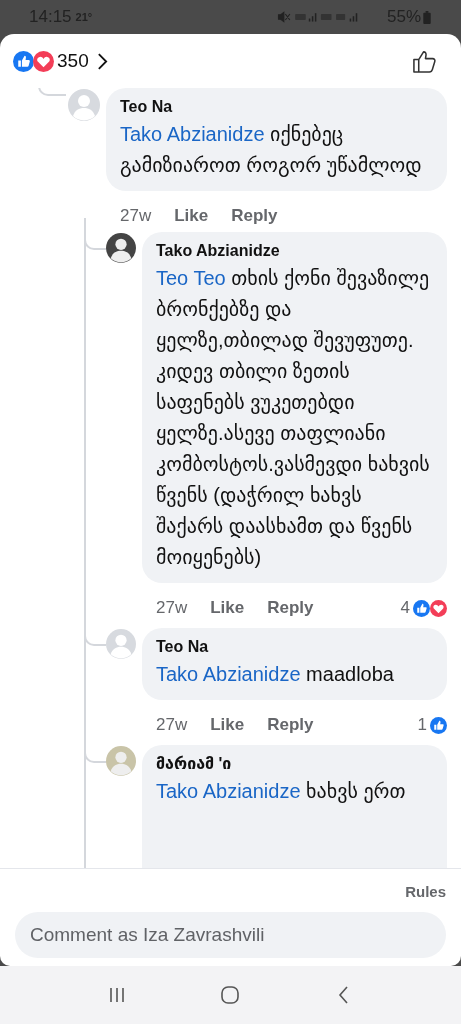  I want to click on comment-text: Tako Abzianidze maadloba, so click(275, 674).